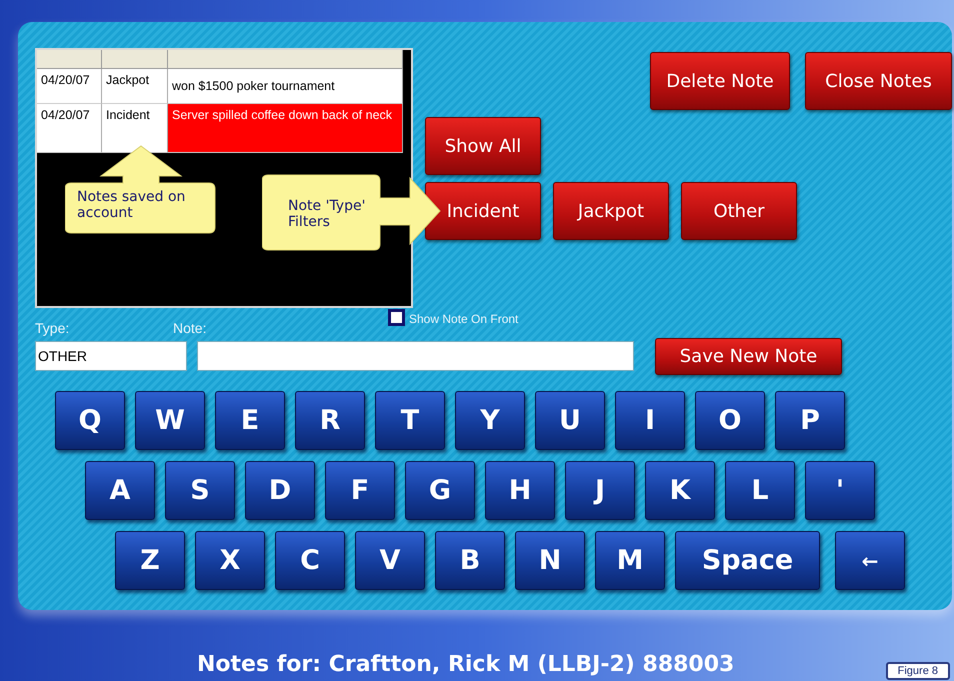 The image size is (954, 681). What do you see at coordinates (650, 420) in the screenshot?
I see `letter-key: I` at bounding box center [650, 420].